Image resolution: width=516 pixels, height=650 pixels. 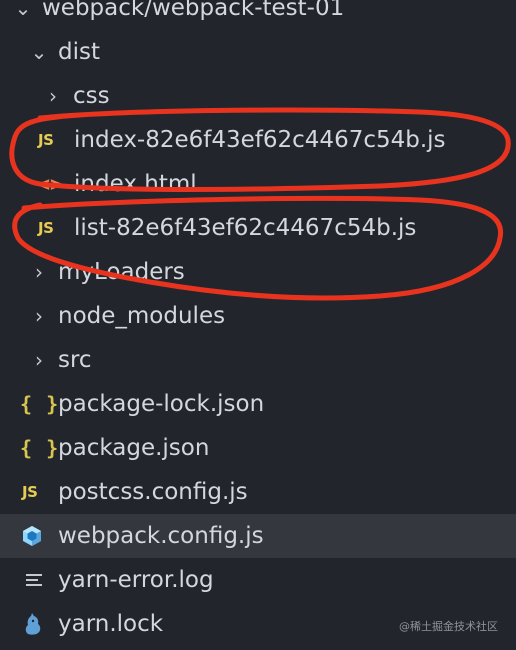 I want to click on tree-item-index-js: JS index-82e6f43ef62c4467c54b.js, so click(x=258, y=140).